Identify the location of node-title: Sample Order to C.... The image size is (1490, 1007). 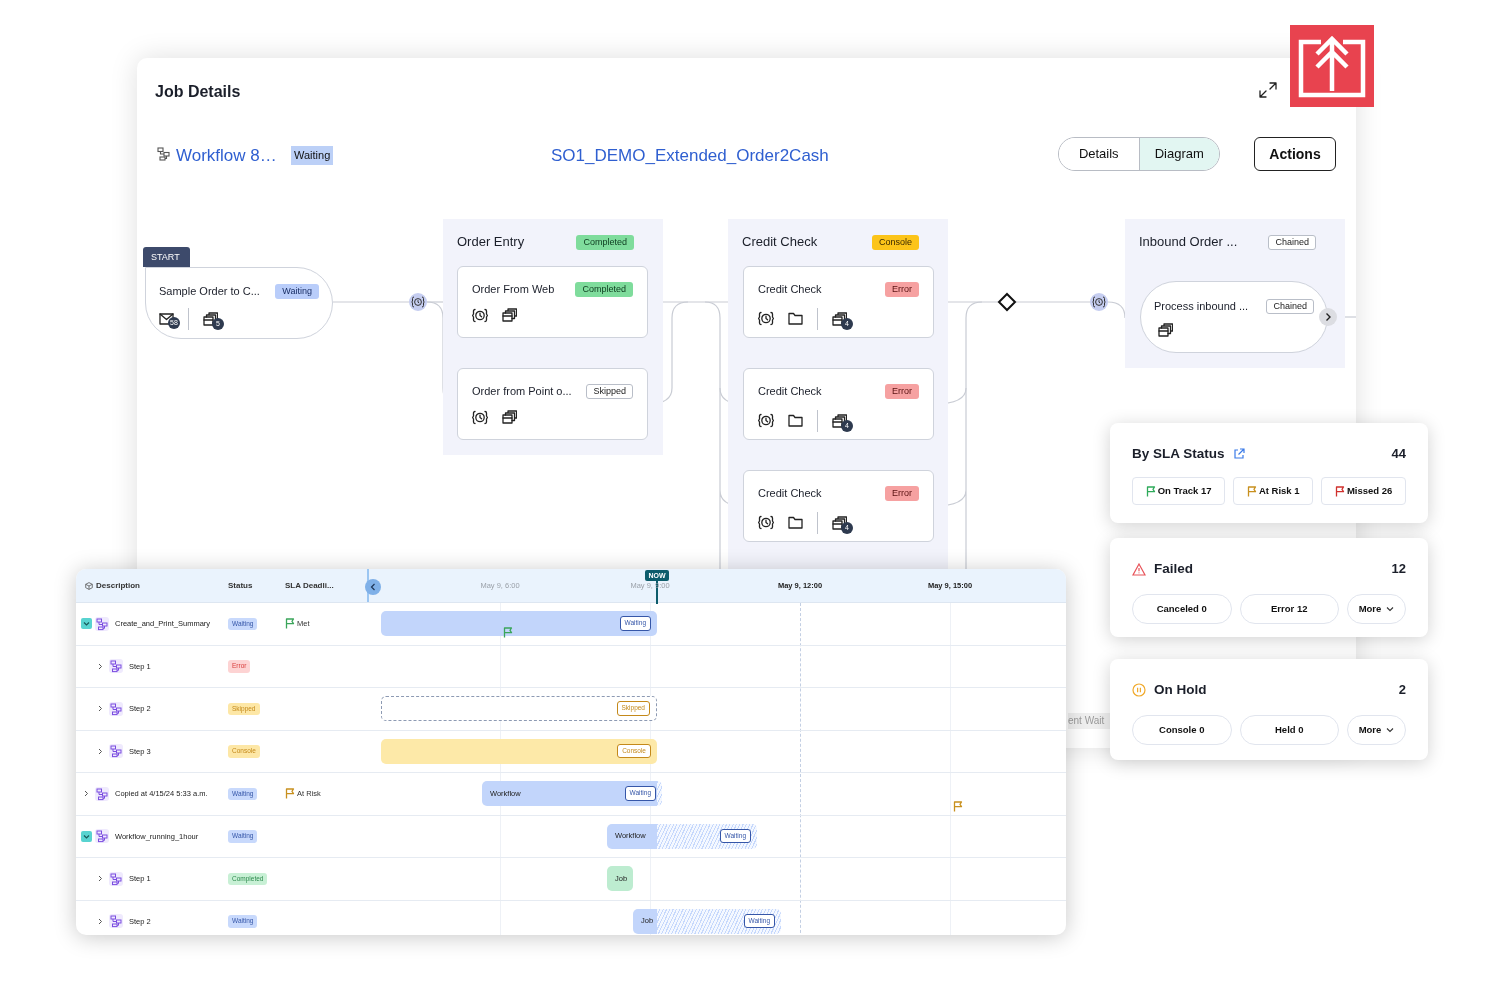
(209, 291).